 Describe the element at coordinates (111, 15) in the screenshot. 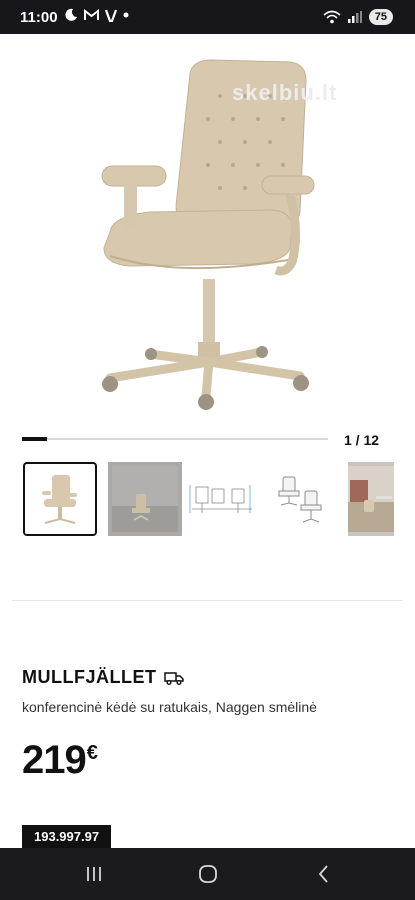

I see `v-app-icon` at that location.